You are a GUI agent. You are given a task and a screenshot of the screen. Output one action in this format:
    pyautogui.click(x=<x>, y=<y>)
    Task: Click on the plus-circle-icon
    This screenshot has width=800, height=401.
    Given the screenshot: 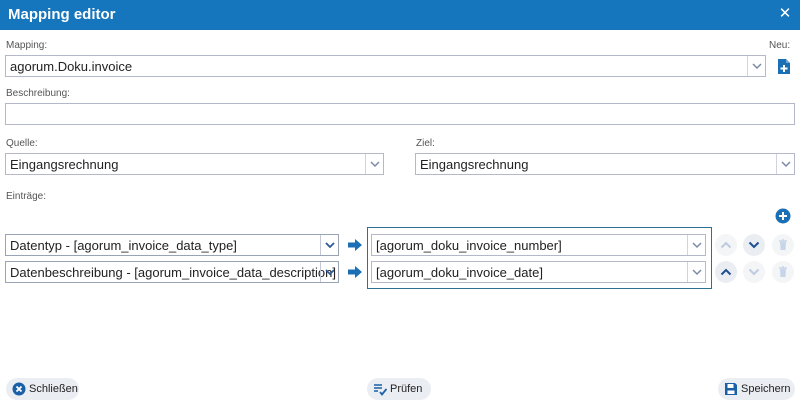 What is the action you would take?
    pyautogui.click(x=783, y=216)
    